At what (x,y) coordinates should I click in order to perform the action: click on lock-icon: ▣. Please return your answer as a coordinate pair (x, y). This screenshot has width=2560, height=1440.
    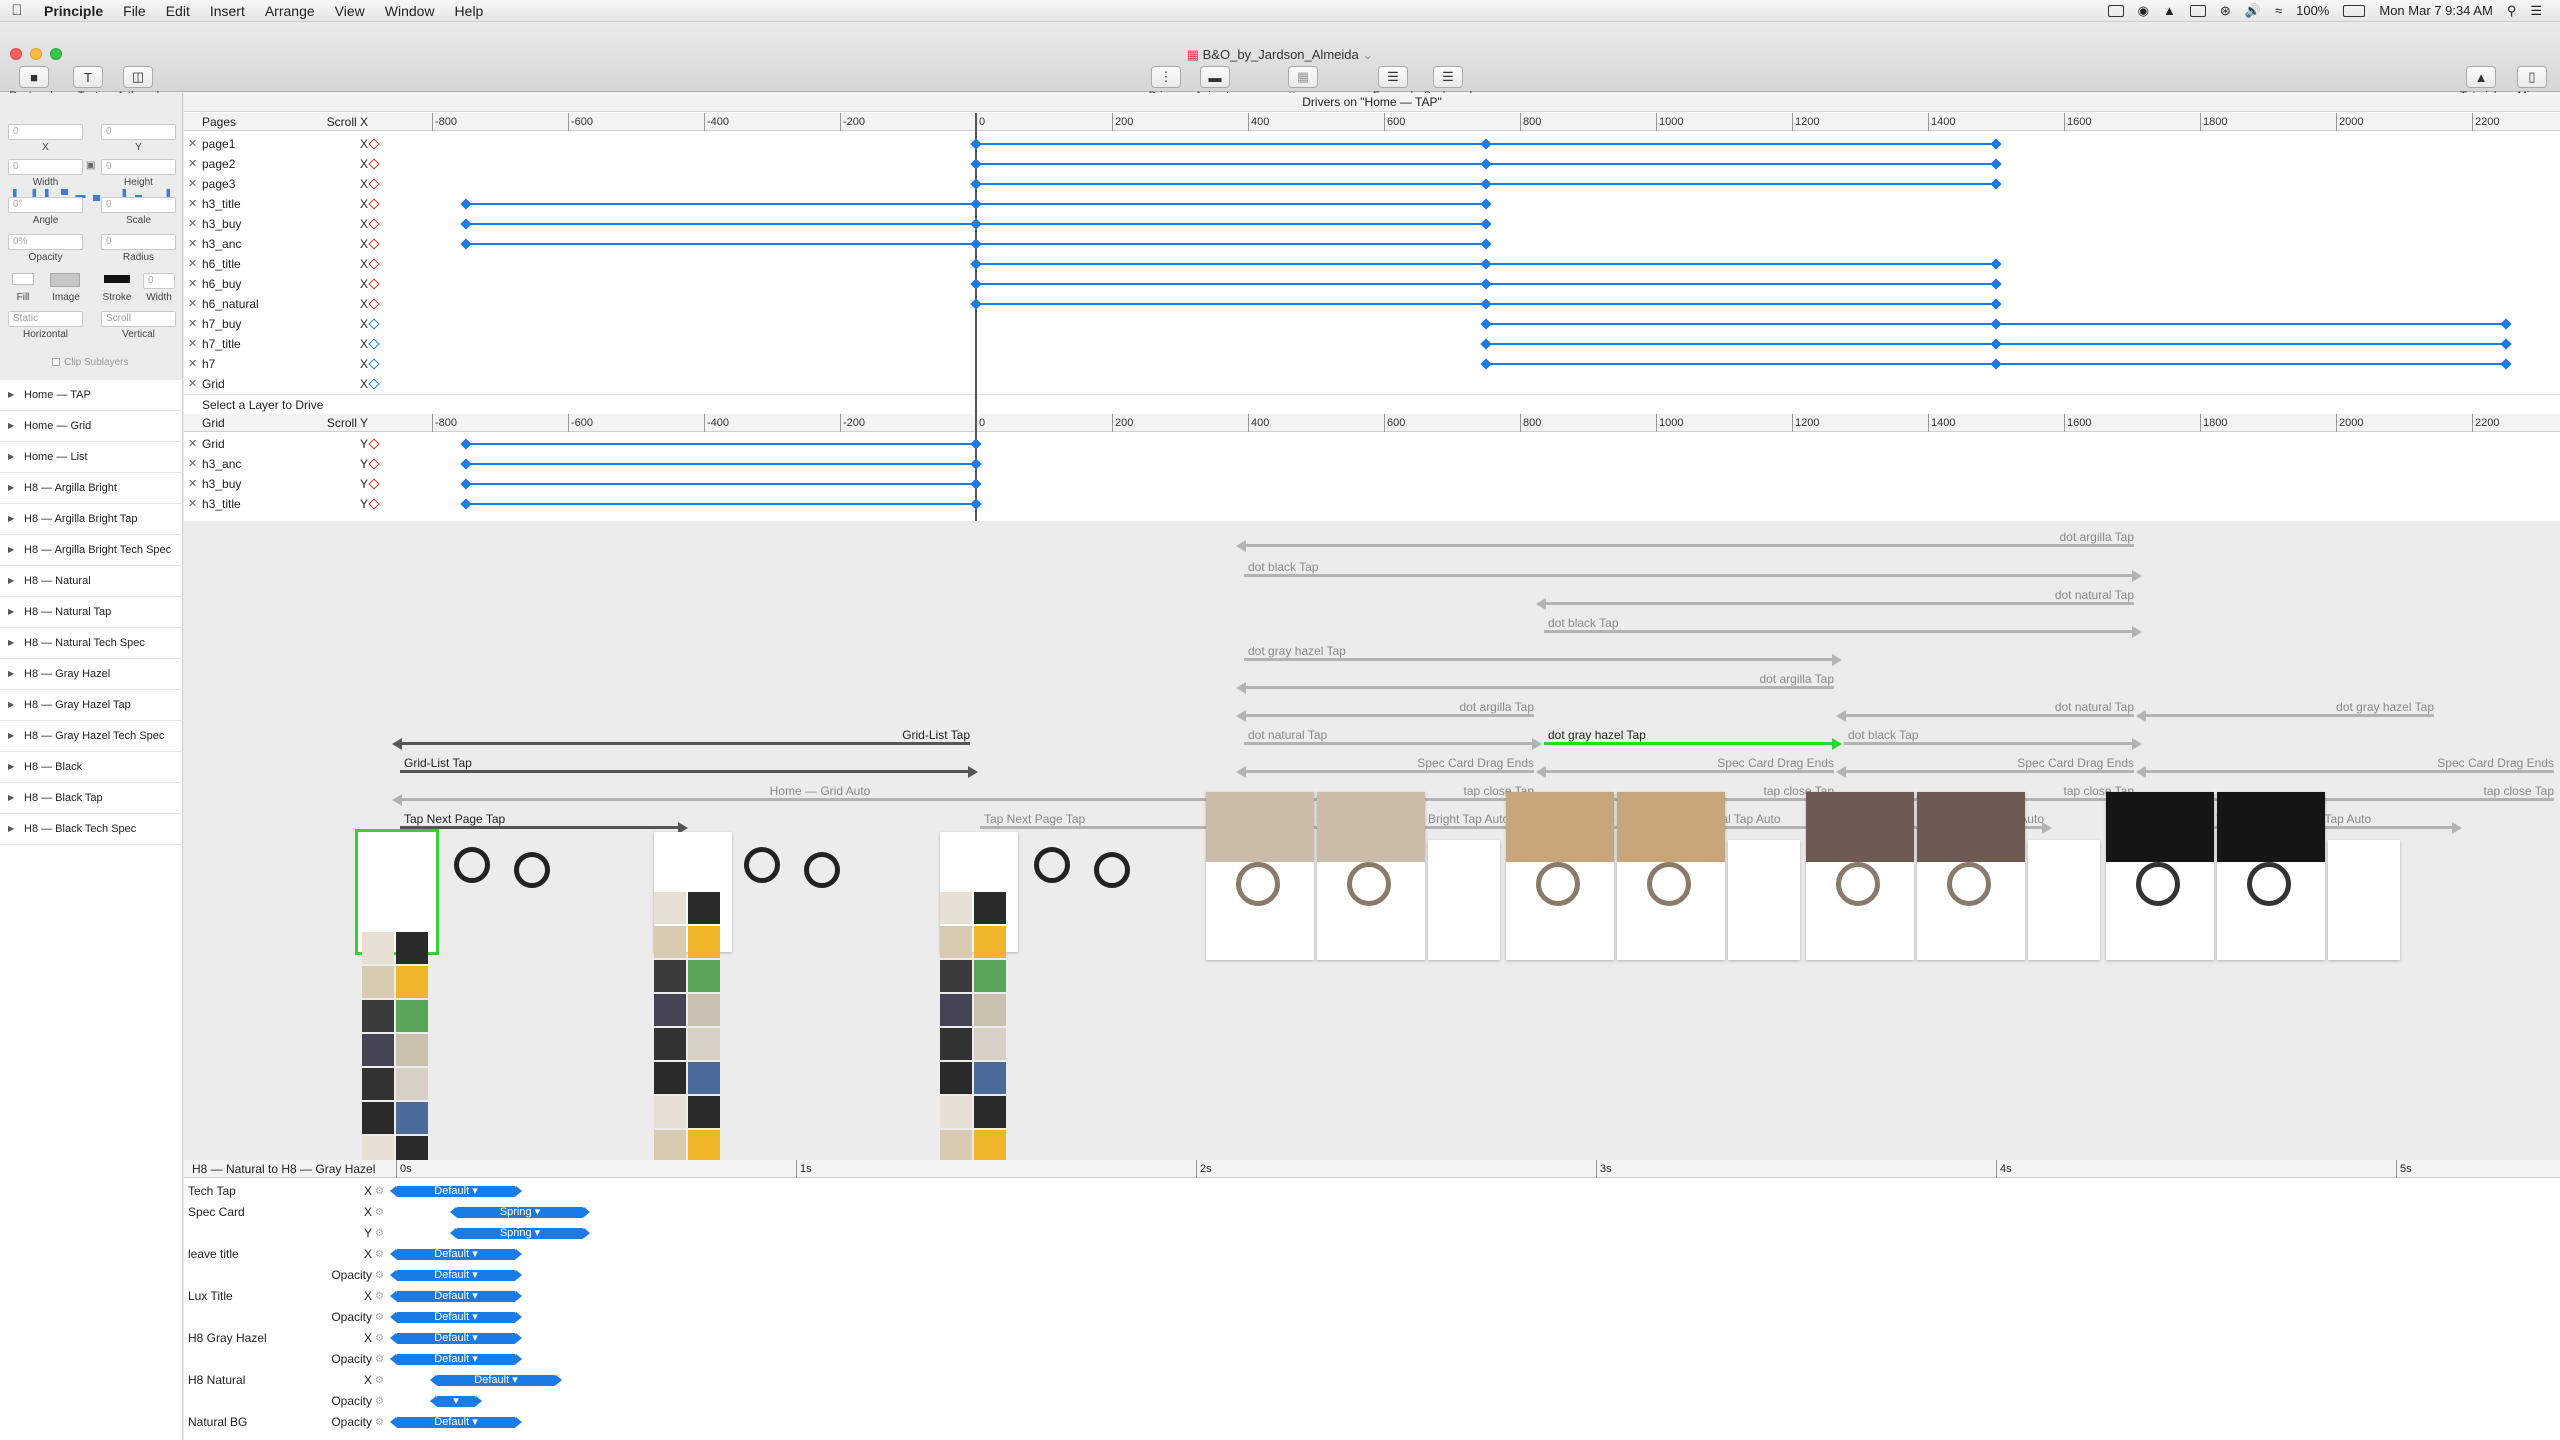
    Looking at the image, I should click on (90, 165).